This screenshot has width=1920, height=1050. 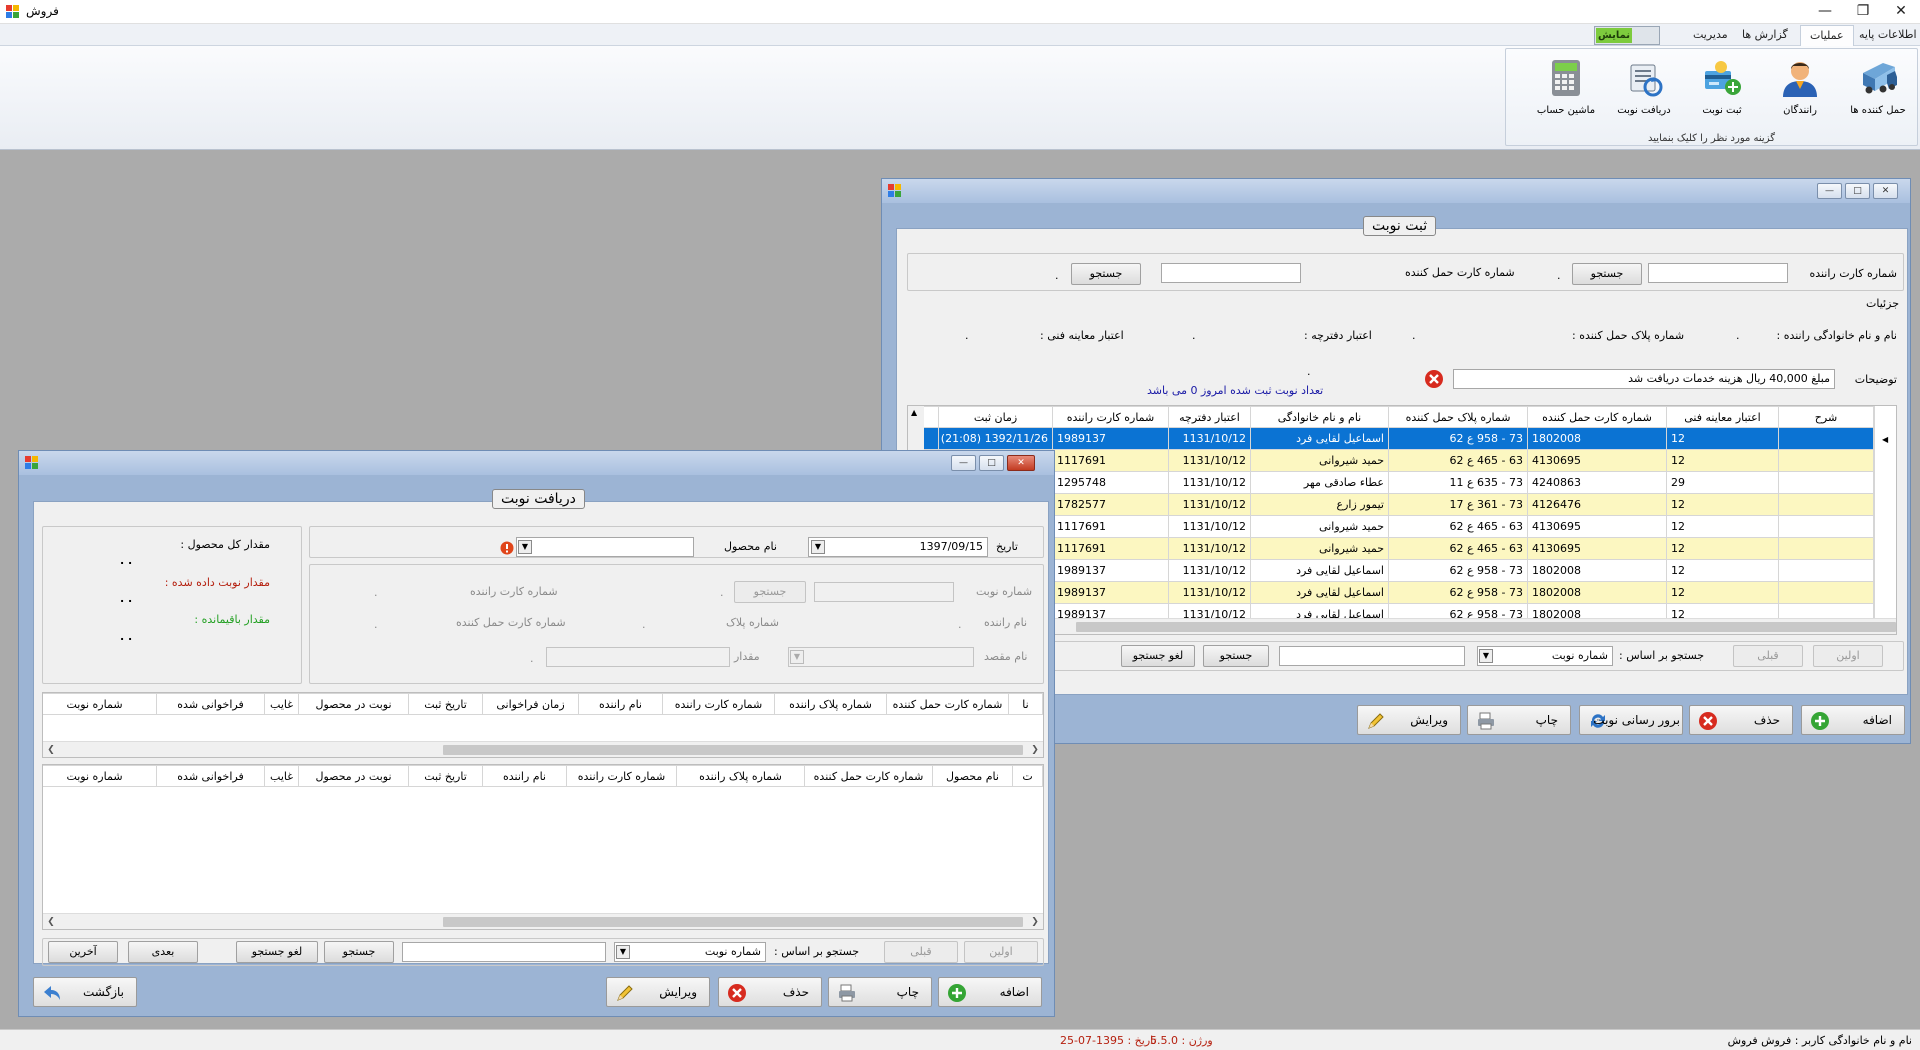 What do you see at coordinates (1027, 776) in the screenshot?
I see `col-truncated: ت` at bounding box center [1027, 776].